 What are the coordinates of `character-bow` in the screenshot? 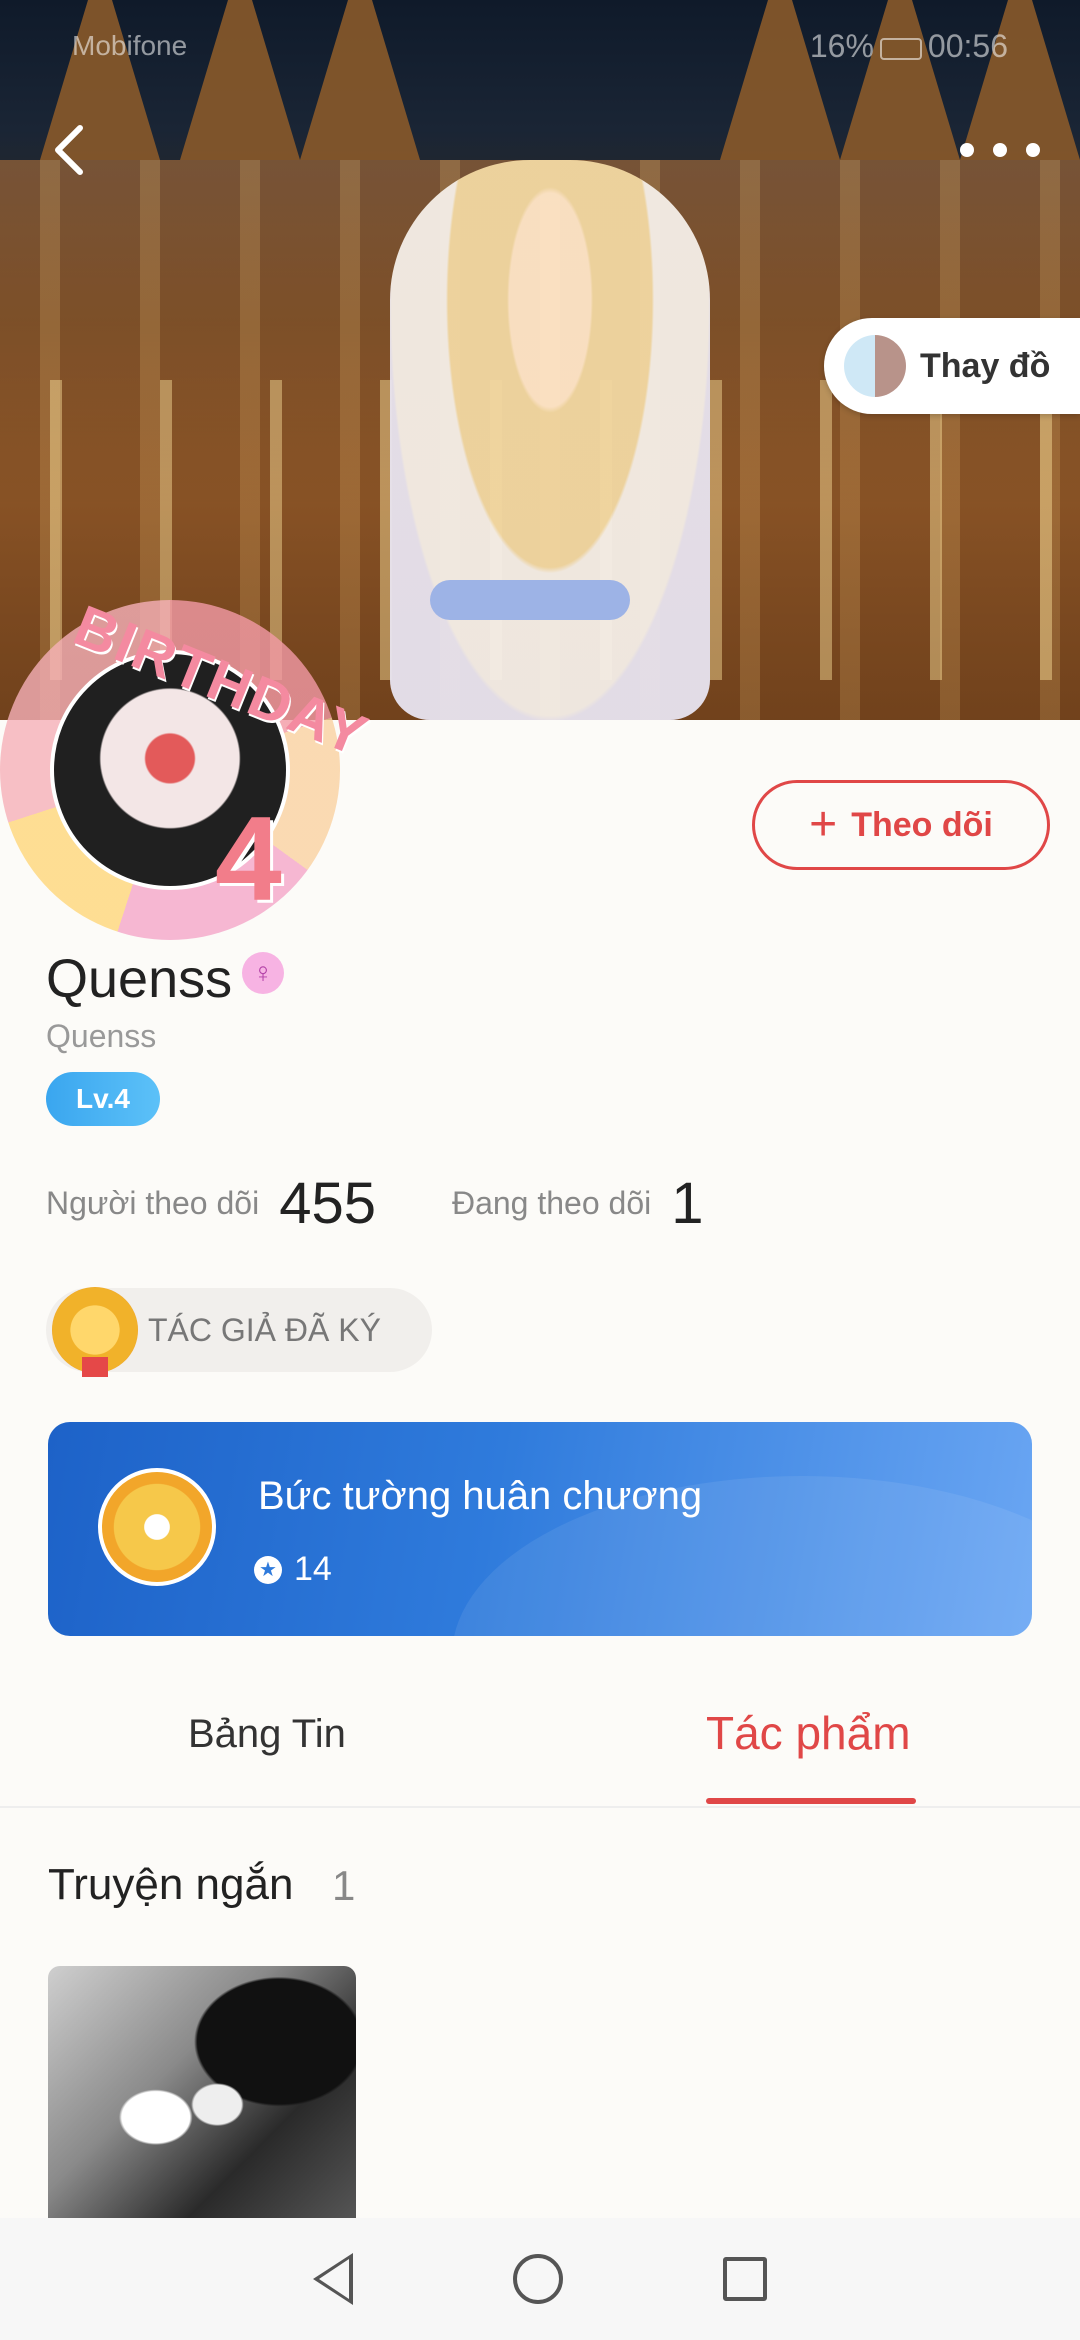 It's located at (530, 600).